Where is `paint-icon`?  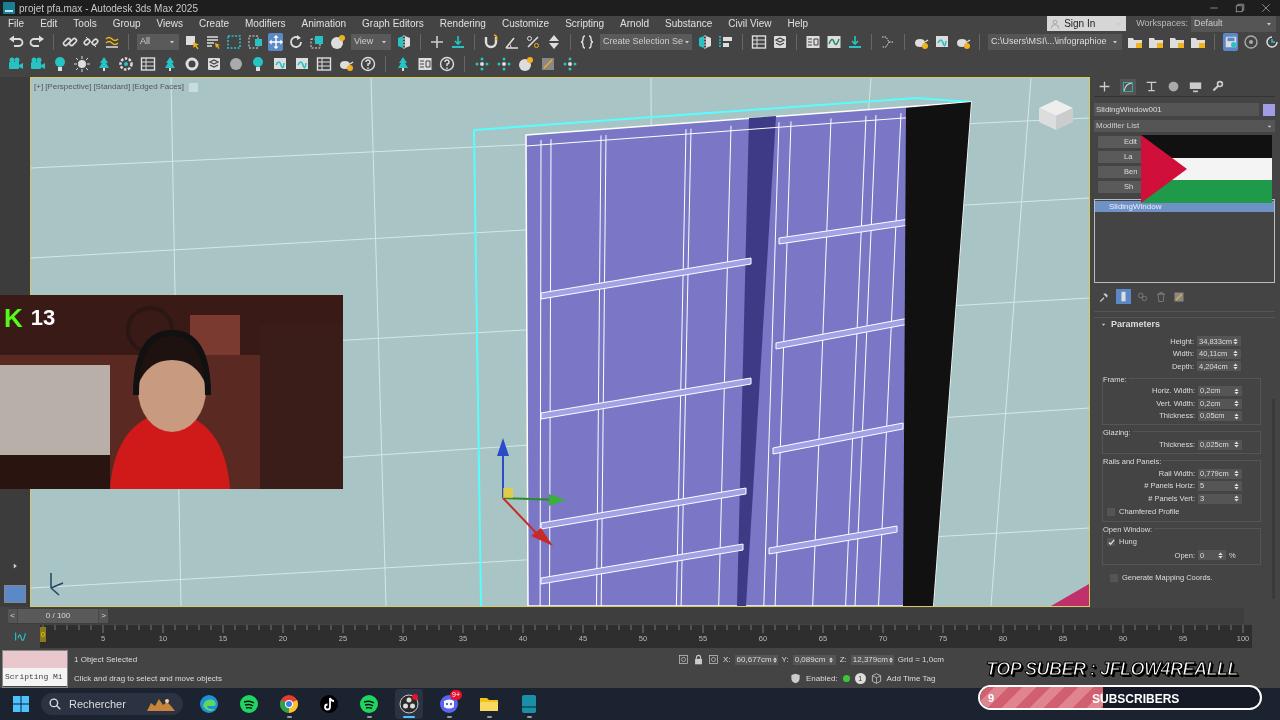 paint-icon is located at coordinates (548, 63).